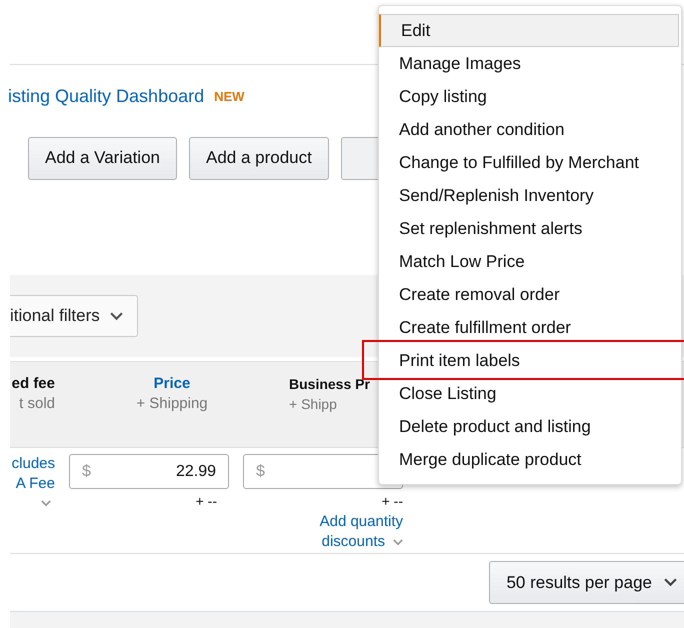 The image size is (684, 628). I want to click on price-value: 22.99, so click(196, 472).